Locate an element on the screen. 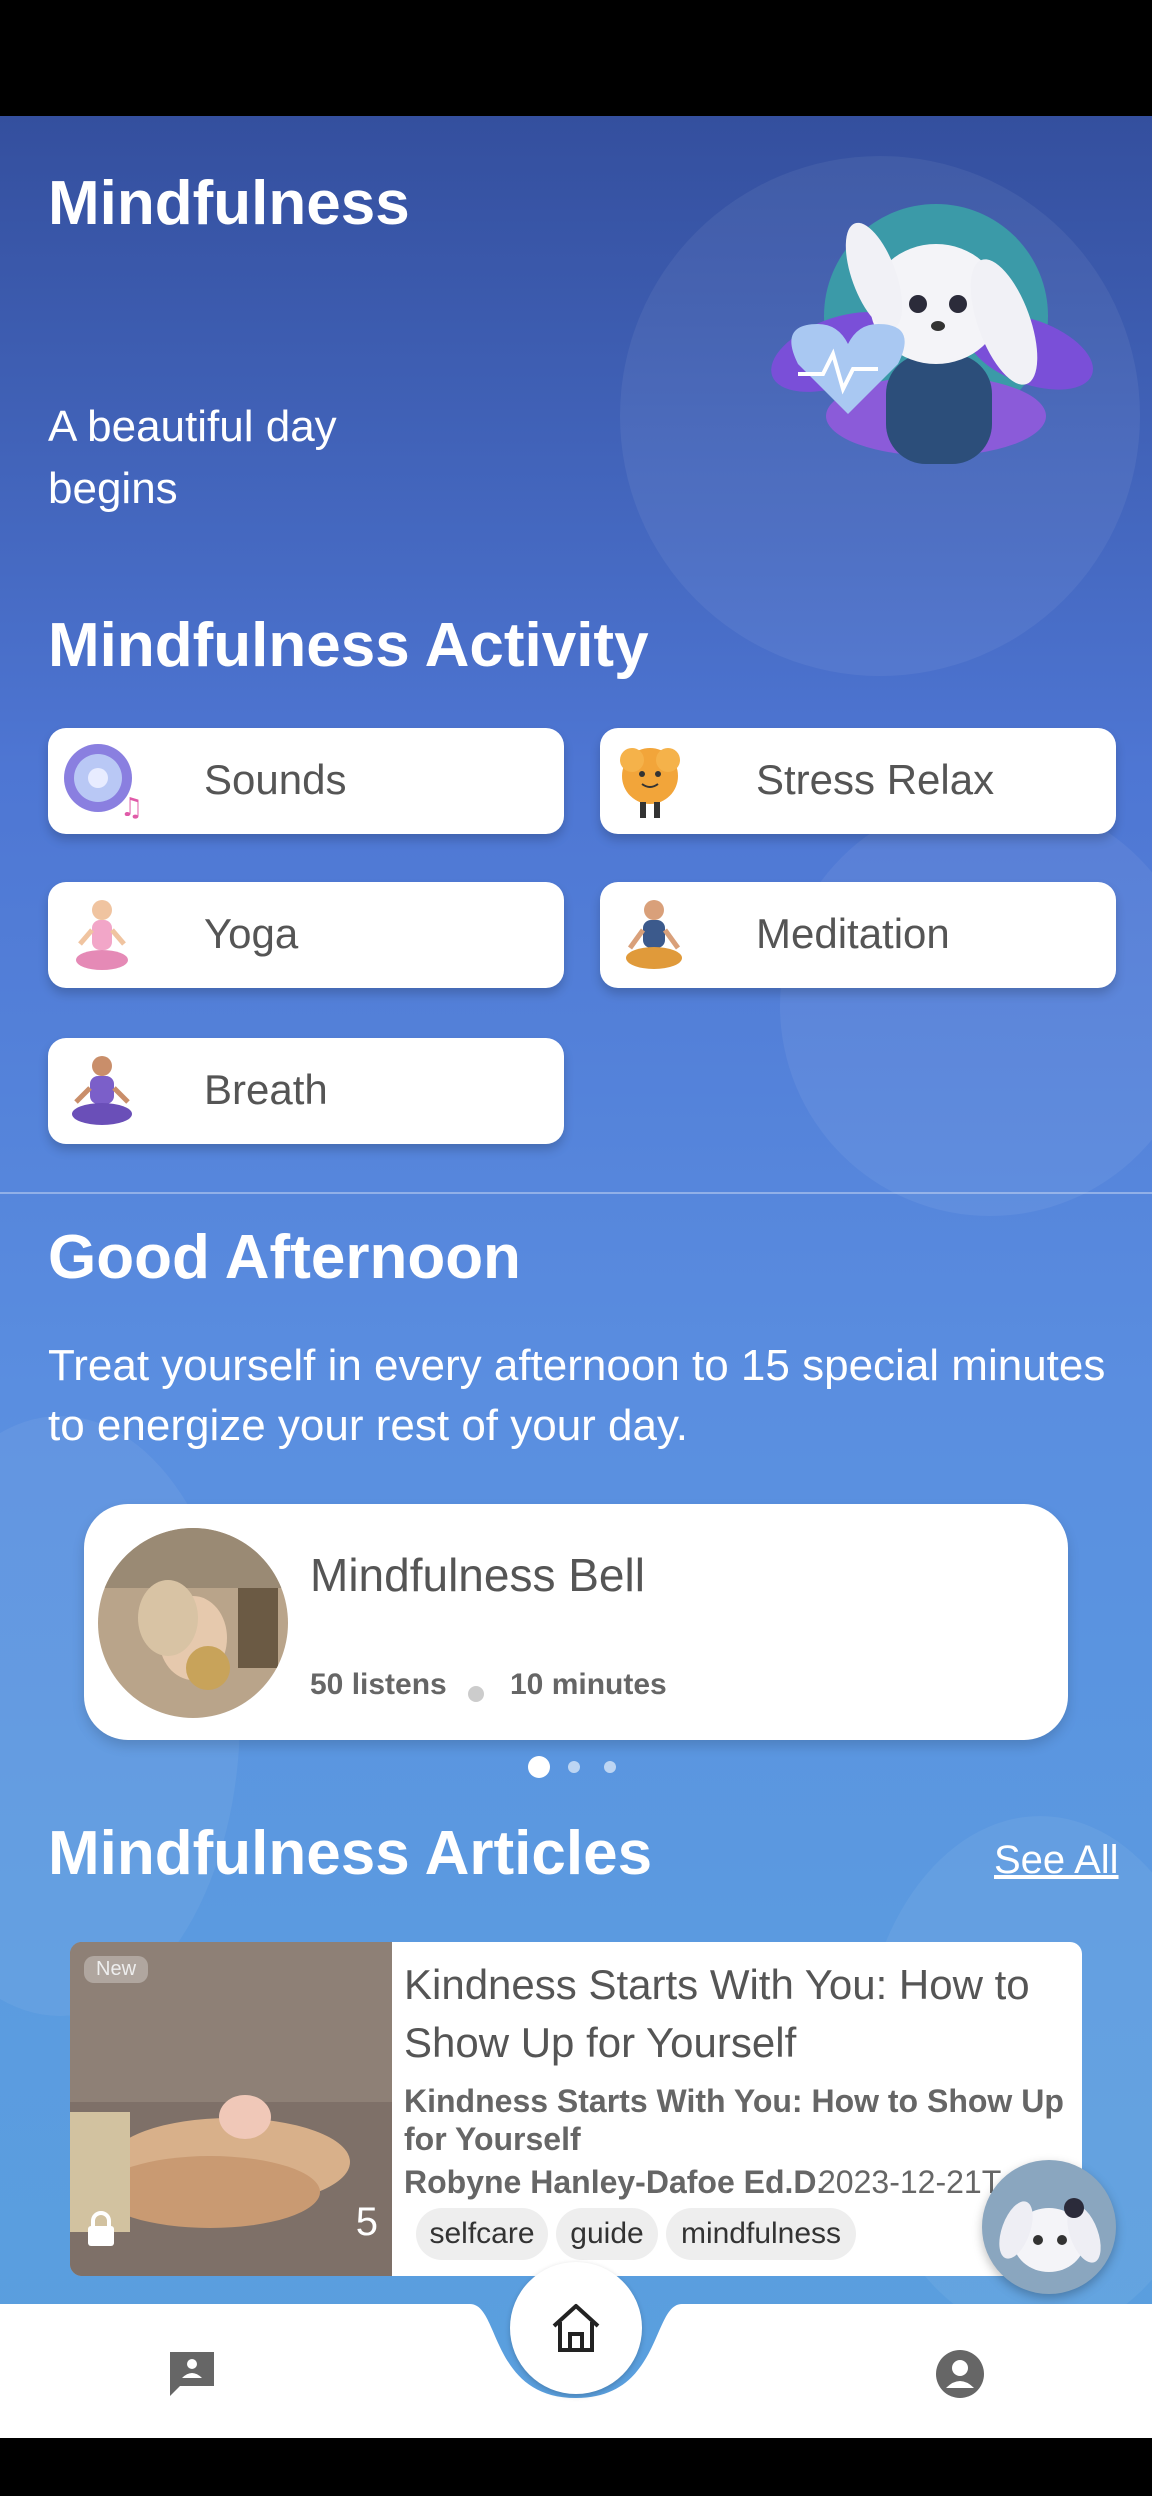 This screenshot has width=1152, height=2496. section-divider is located at coordinates (576, 1193).